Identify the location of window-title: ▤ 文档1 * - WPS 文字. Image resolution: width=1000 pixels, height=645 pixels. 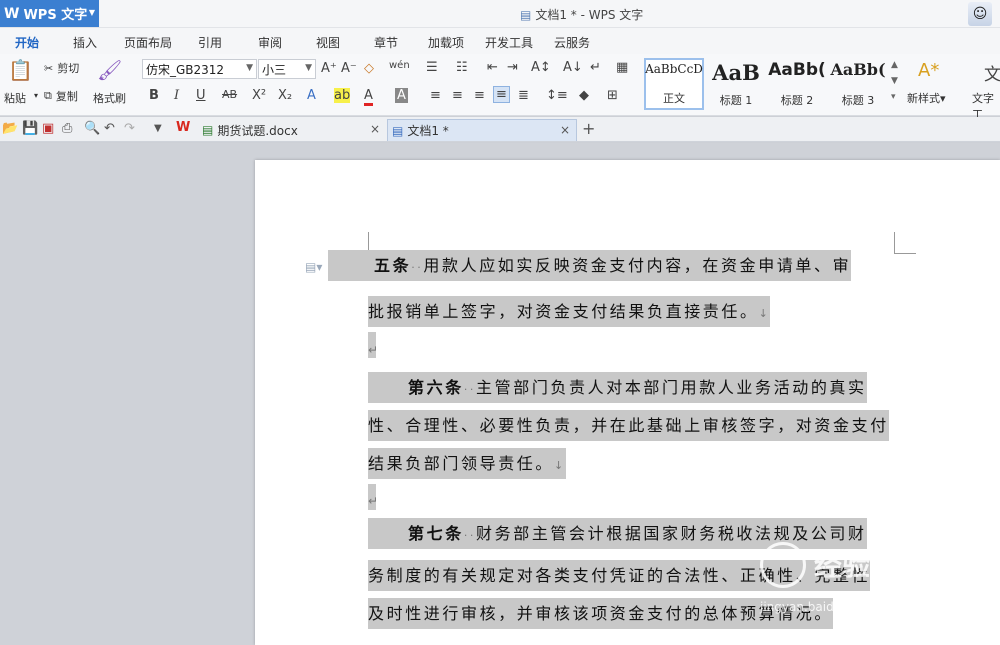
(582, 15).